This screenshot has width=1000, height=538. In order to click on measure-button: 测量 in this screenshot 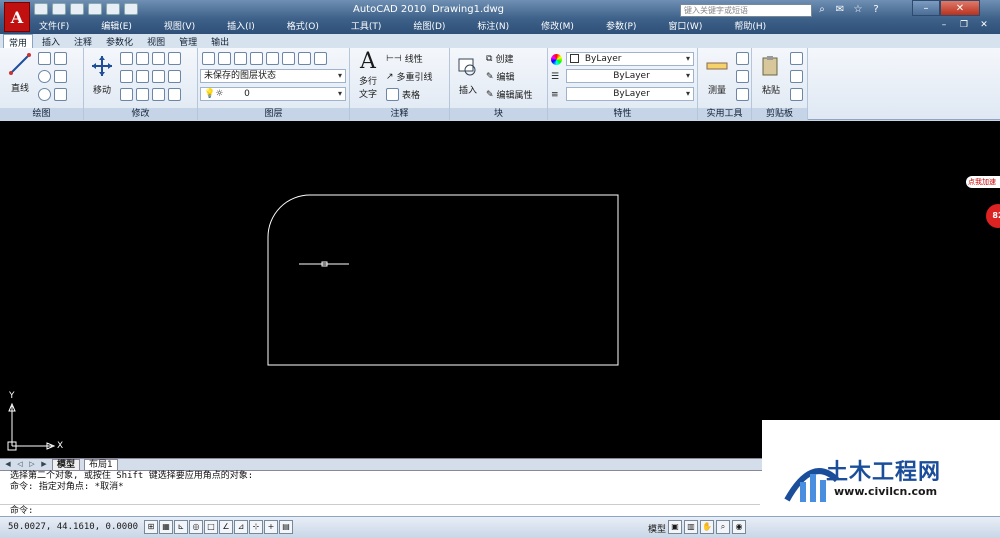, I will do `click(717, 75)`.